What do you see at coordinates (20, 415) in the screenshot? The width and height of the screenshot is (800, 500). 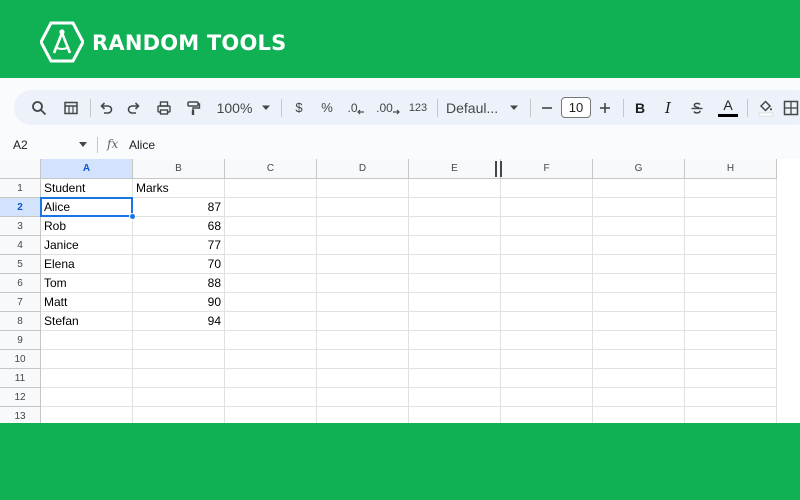 I see `row-header-13: 13` at bounding box center [20, 415].